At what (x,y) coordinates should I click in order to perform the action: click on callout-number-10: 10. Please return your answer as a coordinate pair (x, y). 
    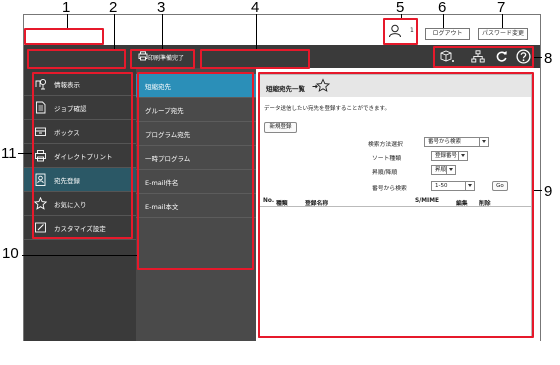
    Looking at the image, I should click on (10, 253).